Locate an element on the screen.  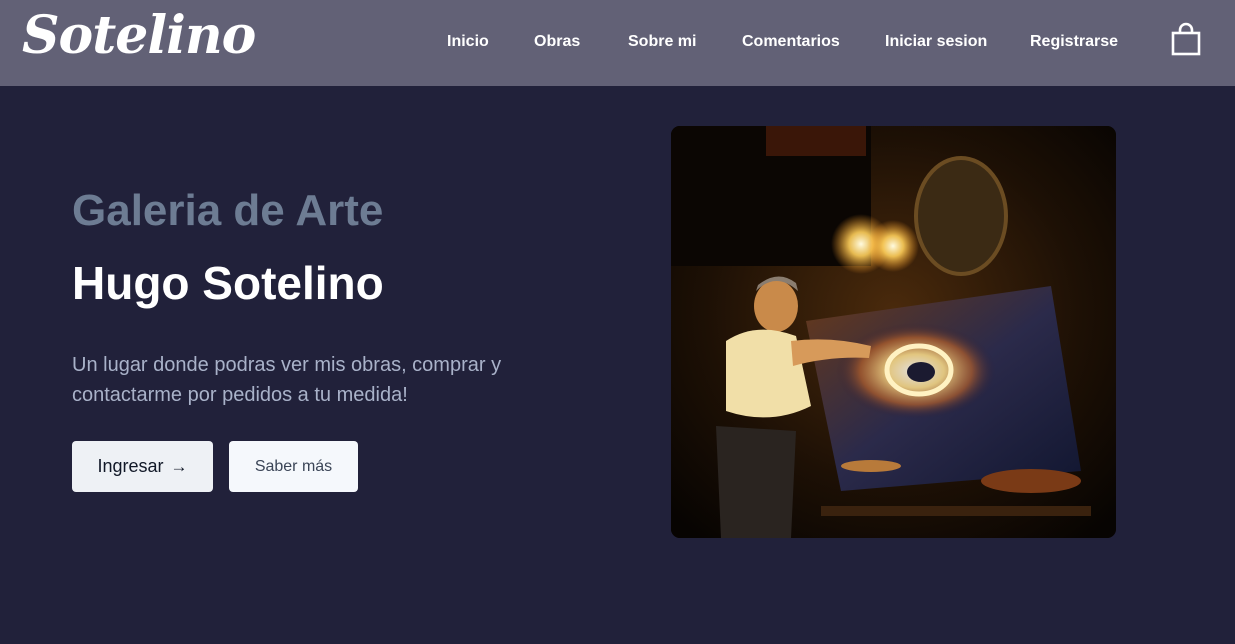
nav-link-obras: Obras is located at coordinates (557, 42).